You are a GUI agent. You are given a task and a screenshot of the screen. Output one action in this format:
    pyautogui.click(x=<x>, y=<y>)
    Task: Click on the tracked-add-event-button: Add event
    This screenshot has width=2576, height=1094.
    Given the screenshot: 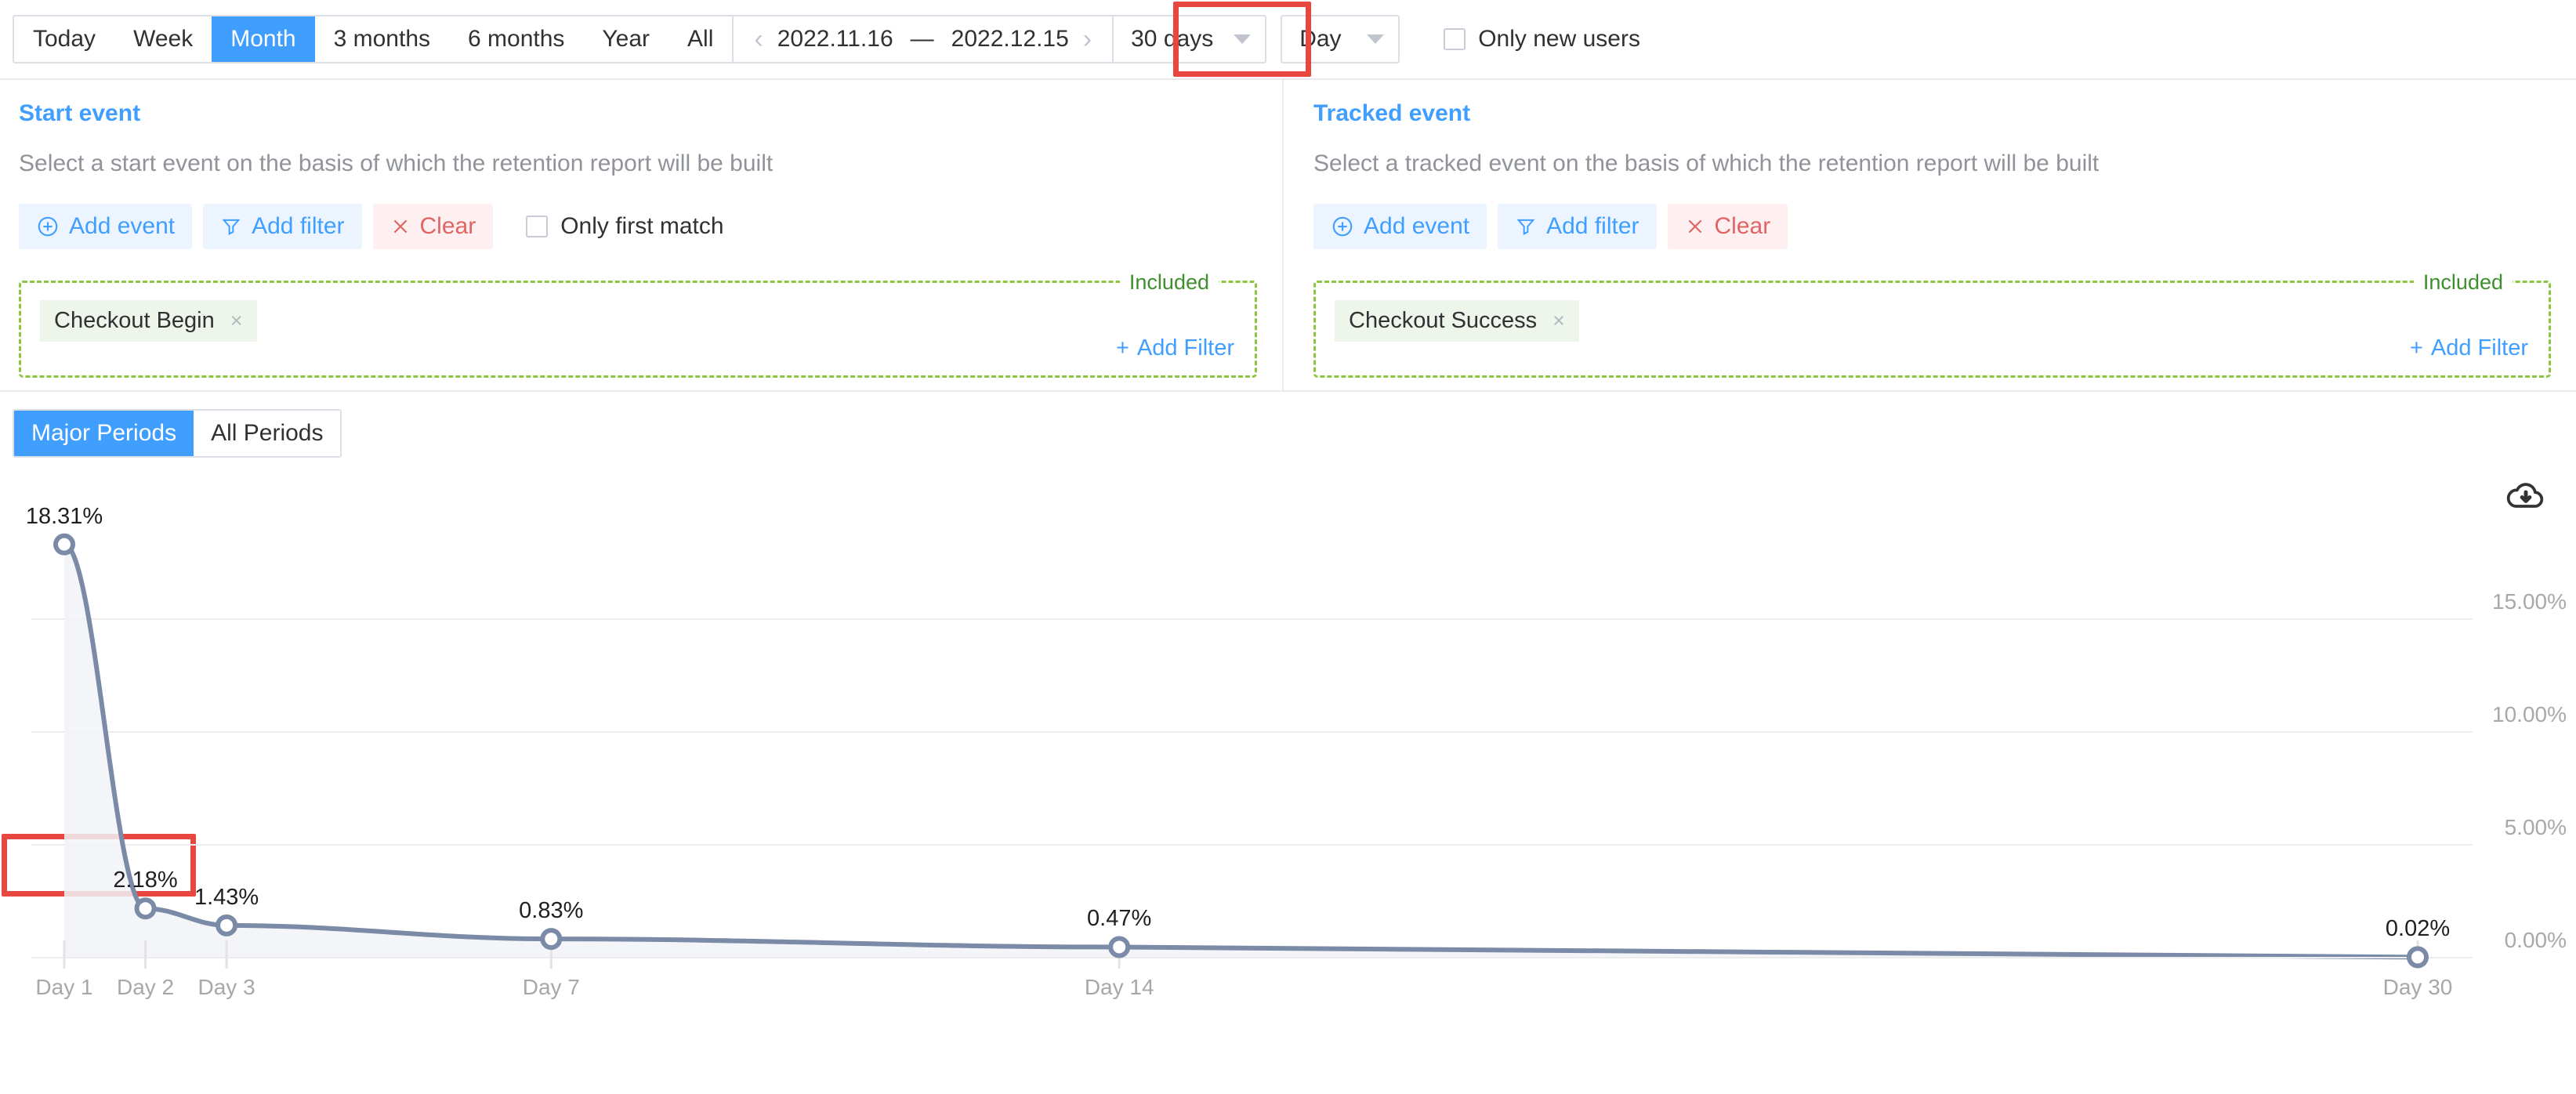 What is the action you would take?
    pyautogui.click(x=1400, y=226)
    